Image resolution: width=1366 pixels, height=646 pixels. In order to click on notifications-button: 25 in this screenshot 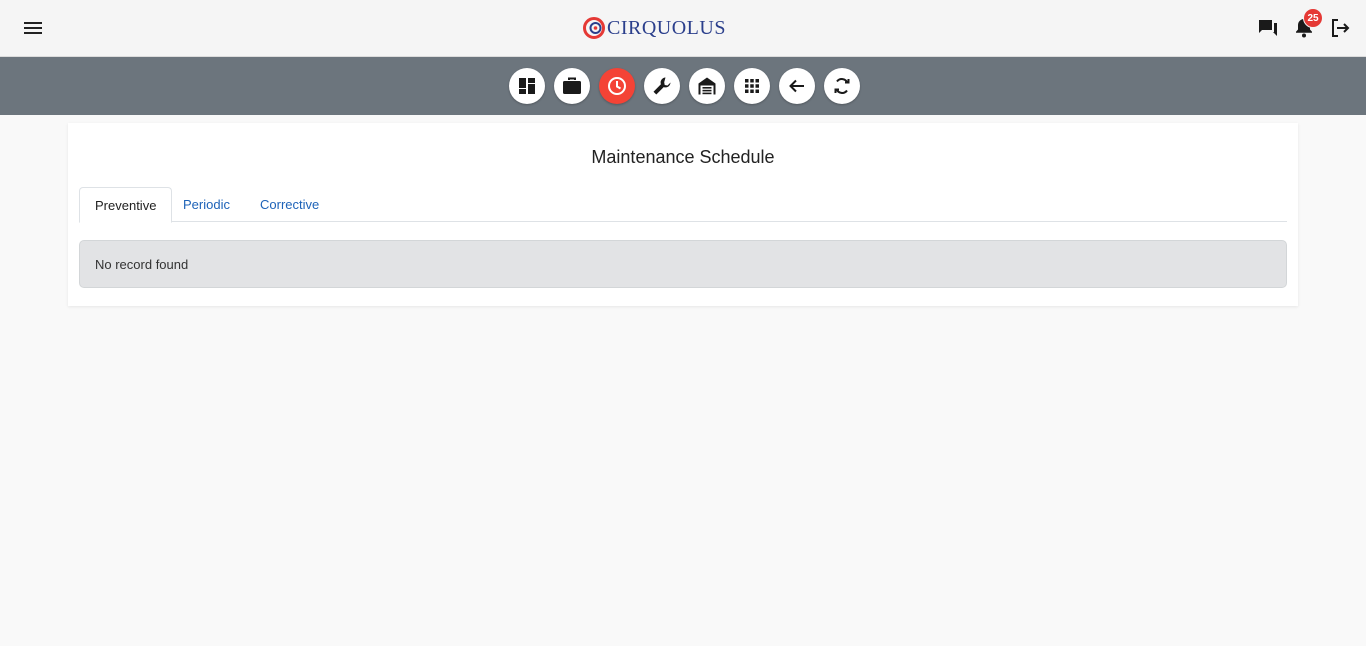, I will do `click(1307, 25)`.